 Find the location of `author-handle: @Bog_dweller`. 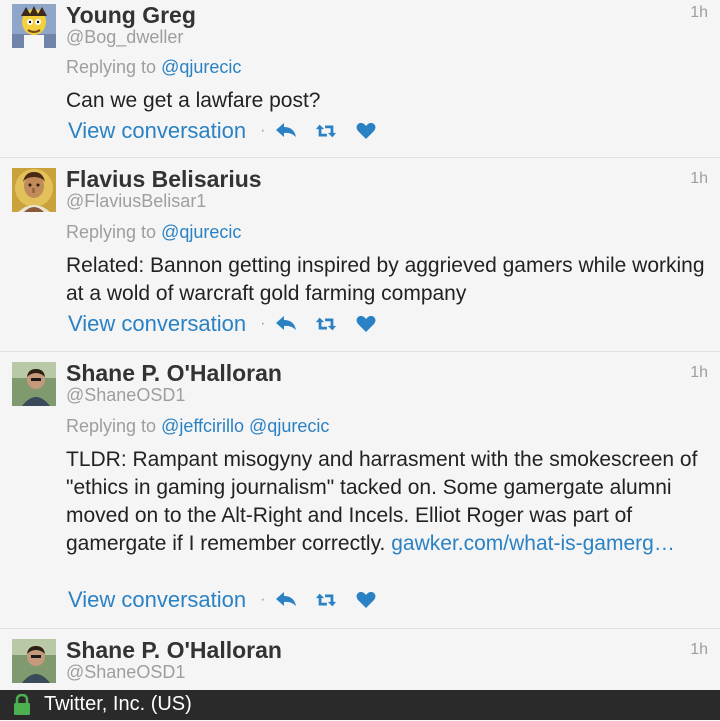

author-handle: @Bog_dweller is located at coordinates (124, 37).